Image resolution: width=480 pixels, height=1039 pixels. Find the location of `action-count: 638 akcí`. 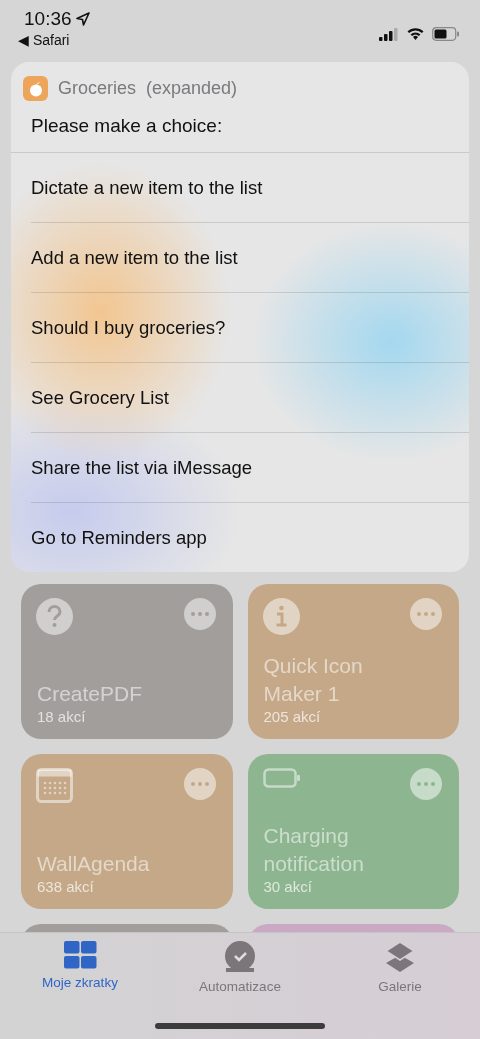

action-count: 638 akcí is located at coordinates (66, 886).